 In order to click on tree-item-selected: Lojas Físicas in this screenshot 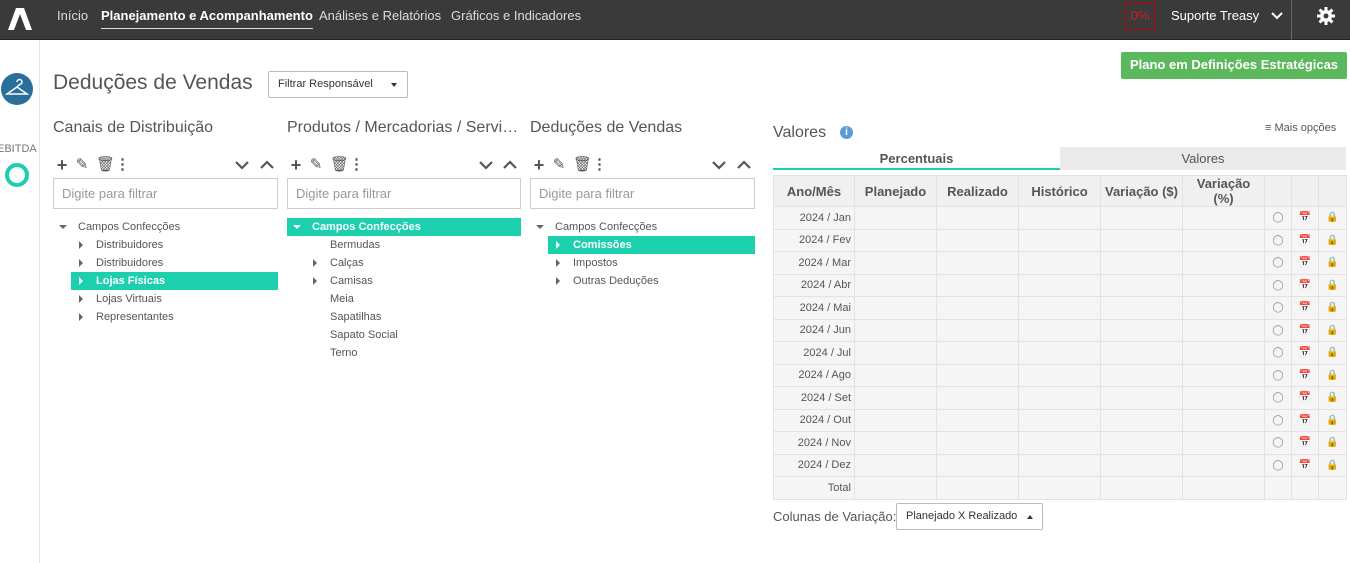, I will do `click(174, 281)`.